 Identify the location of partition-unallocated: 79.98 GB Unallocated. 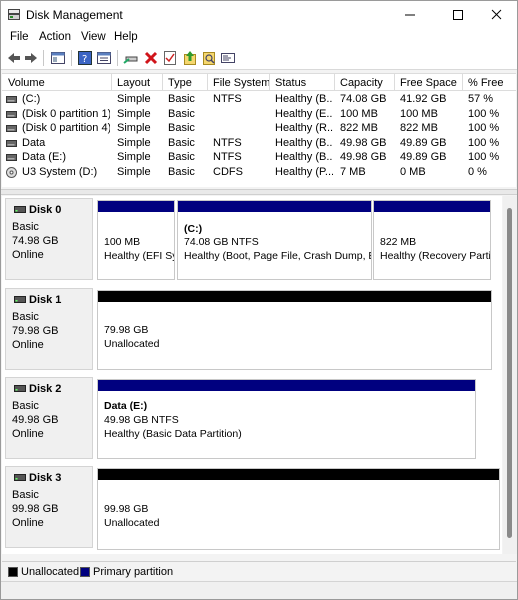
(294, 330).